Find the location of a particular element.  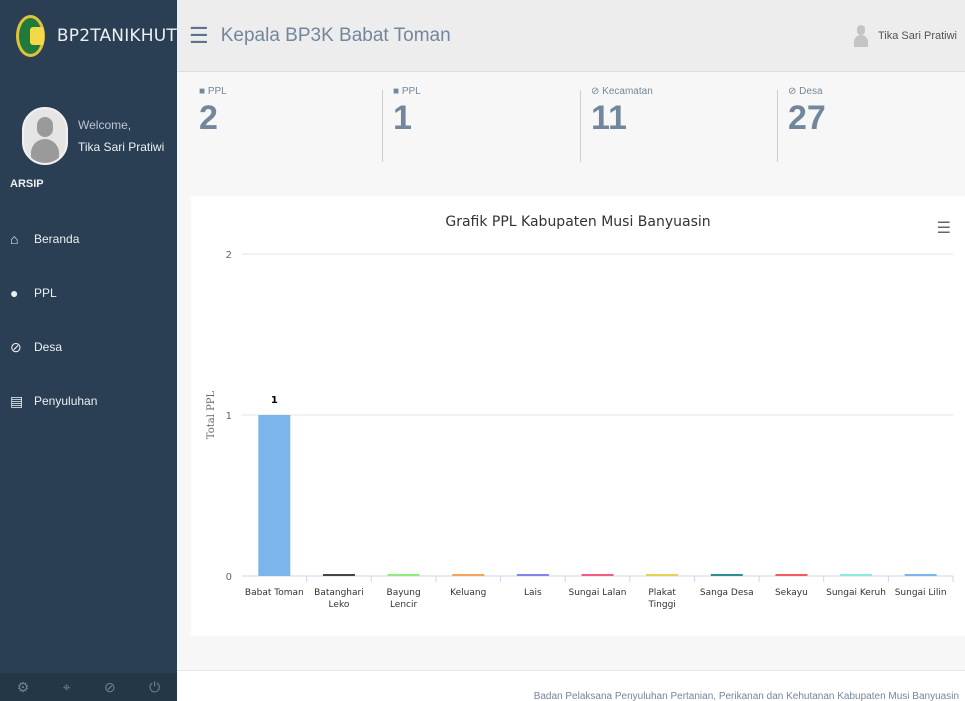

data-label: 1 is located at coordinates (274, 400).